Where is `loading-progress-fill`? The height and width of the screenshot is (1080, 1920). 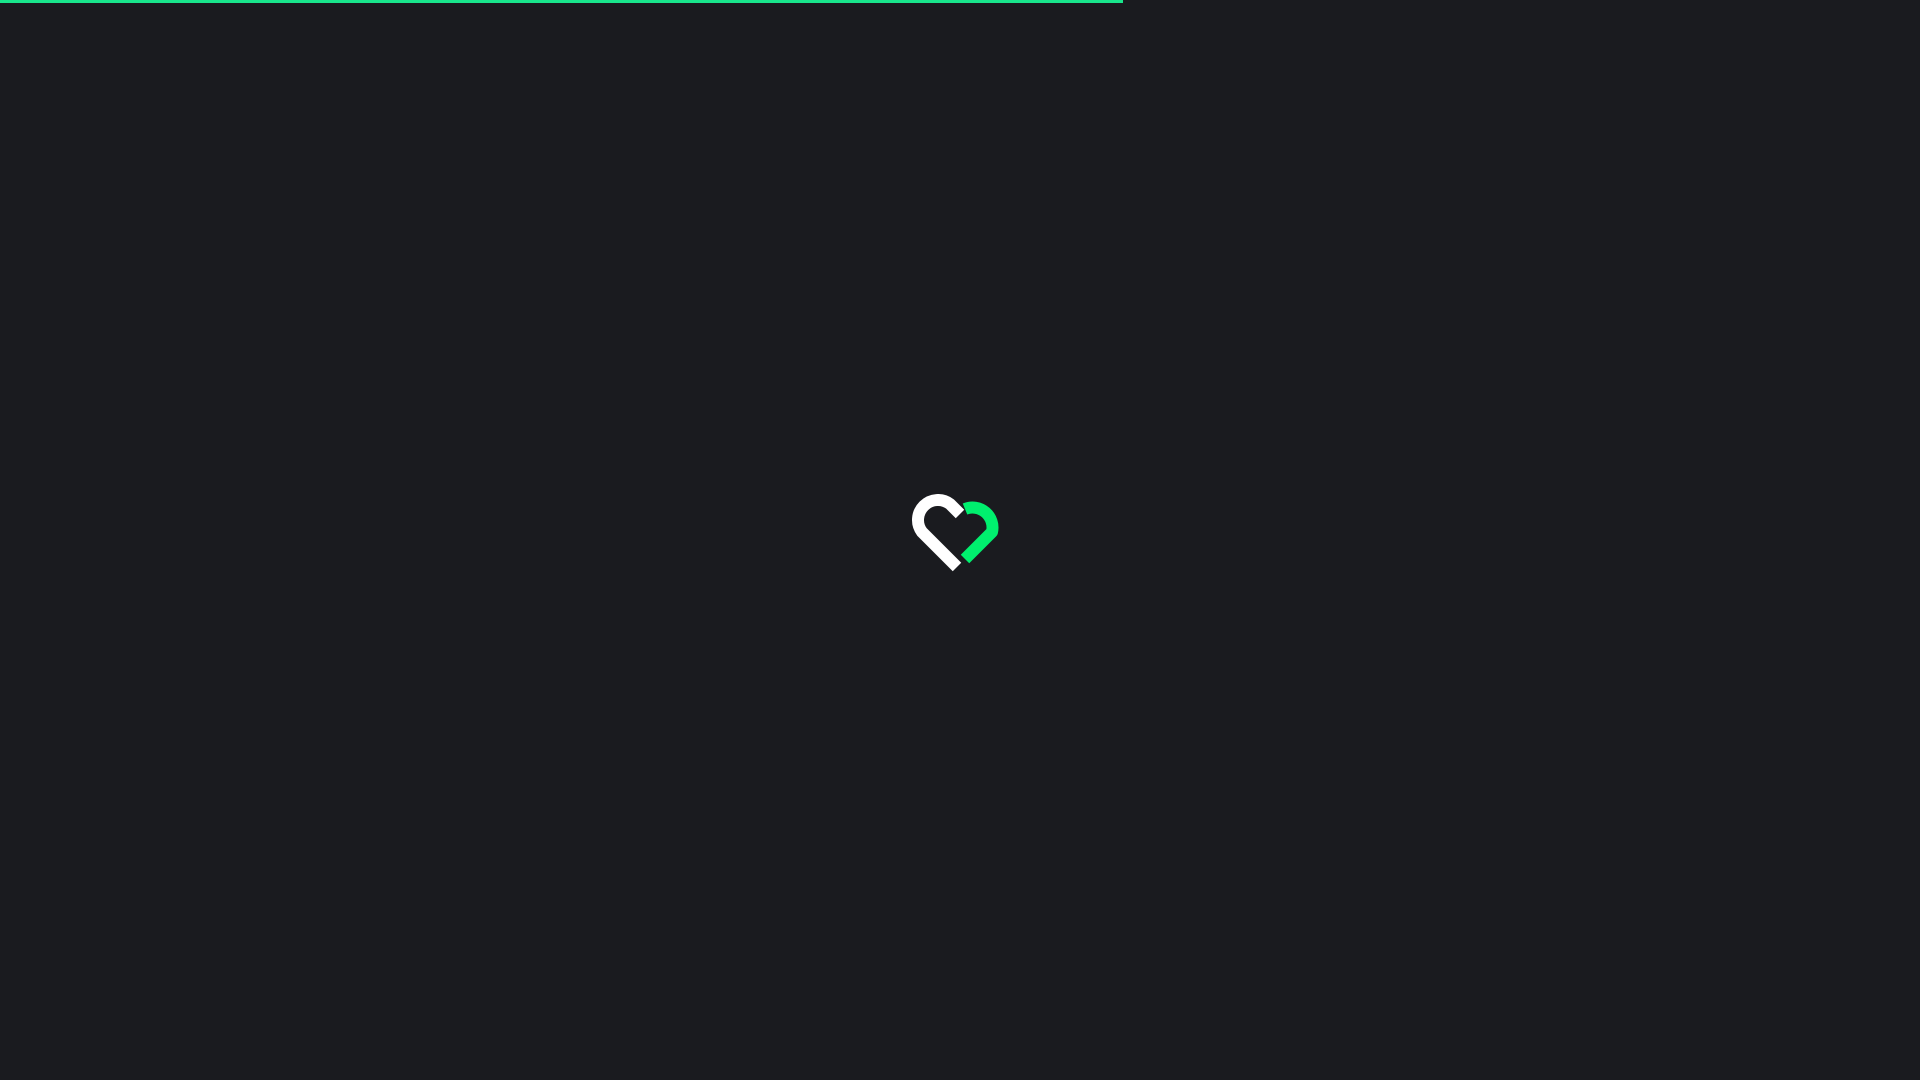
loading-progress-fill is located at coordinates (562, 1).